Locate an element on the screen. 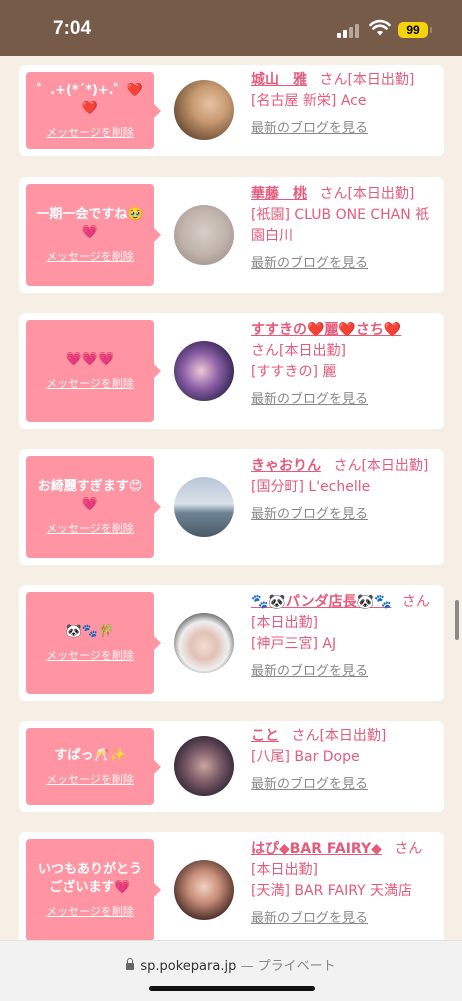 The height and width of the screenshot is (1001, 462). battery-icon: 99 is located at coordinates (415, 30).